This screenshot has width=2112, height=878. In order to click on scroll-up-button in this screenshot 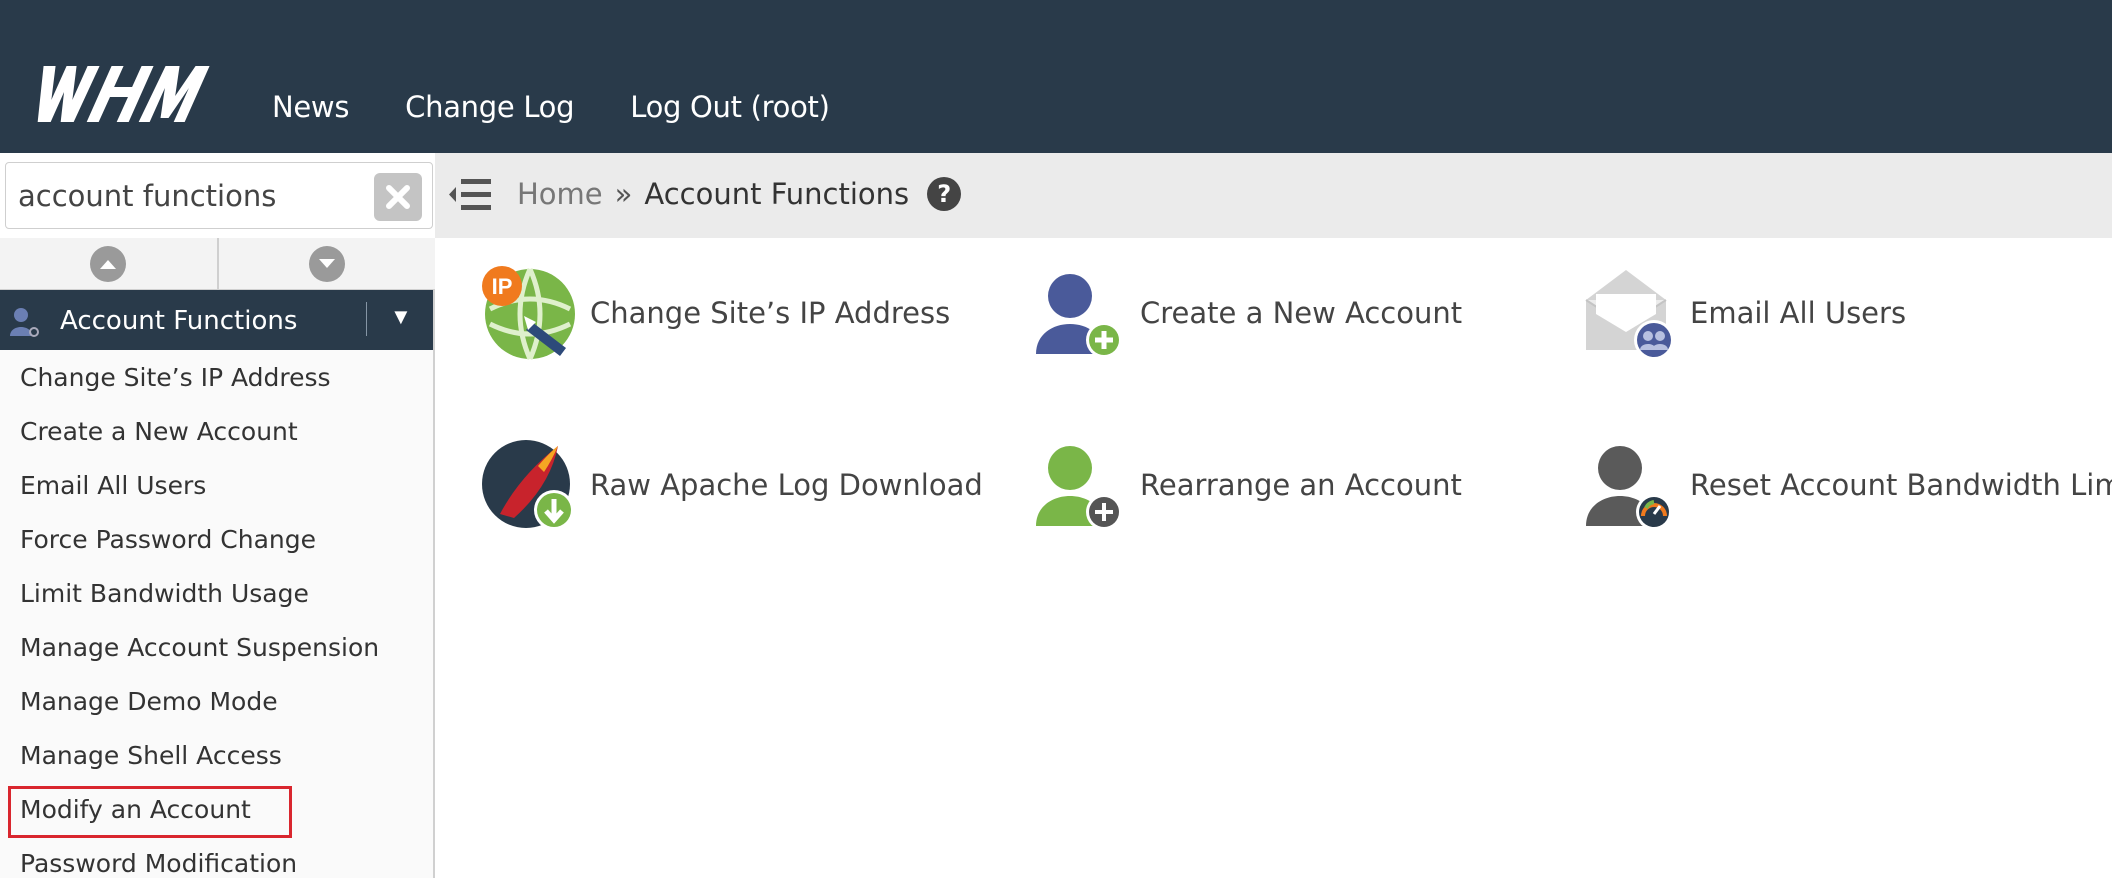, I will do `click(109, 263)`.